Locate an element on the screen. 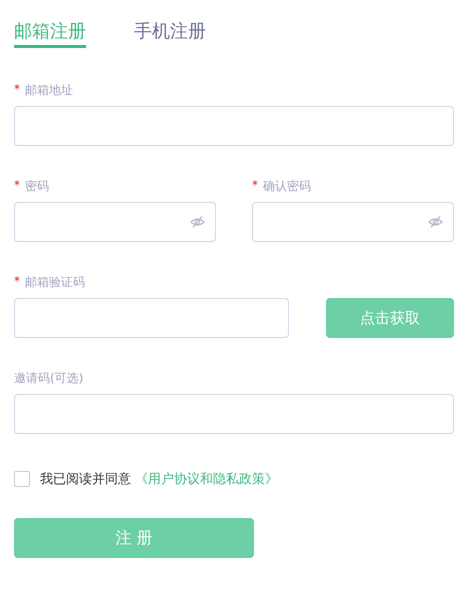  register-button: 注 册 is located at coordinates (134, 538).